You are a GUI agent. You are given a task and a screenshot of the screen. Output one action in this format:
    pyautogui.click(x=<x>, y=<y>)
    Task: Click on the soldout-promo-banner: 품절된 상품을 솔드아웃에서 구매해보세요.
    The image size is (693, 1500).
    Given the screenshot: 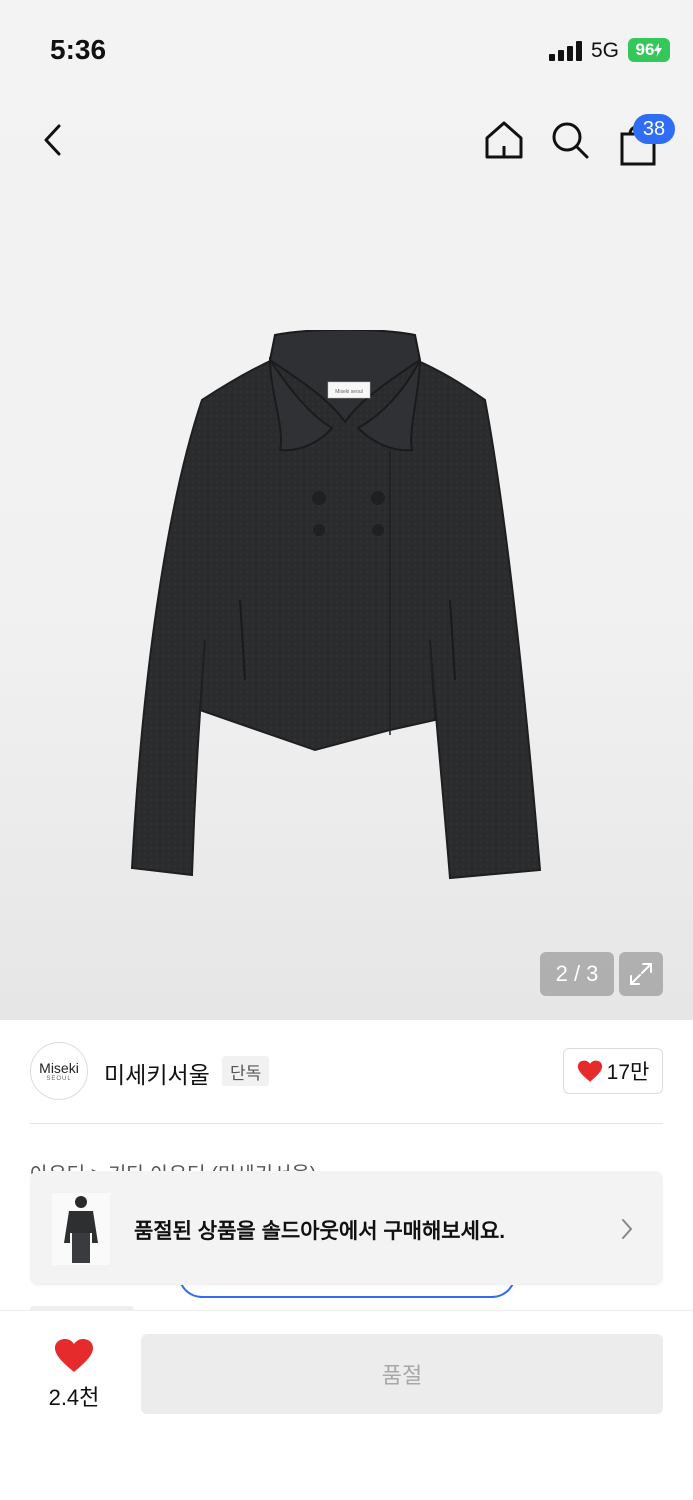 What is the action you would take?
    pyautogui.click(x=346, y=1228)
    